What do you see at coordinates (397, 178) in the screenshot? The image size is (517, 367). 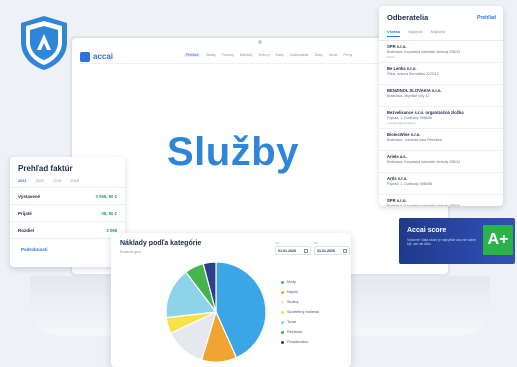 I see `supplier-name: Artis s.r.o.` at bounding box center [397, 178].